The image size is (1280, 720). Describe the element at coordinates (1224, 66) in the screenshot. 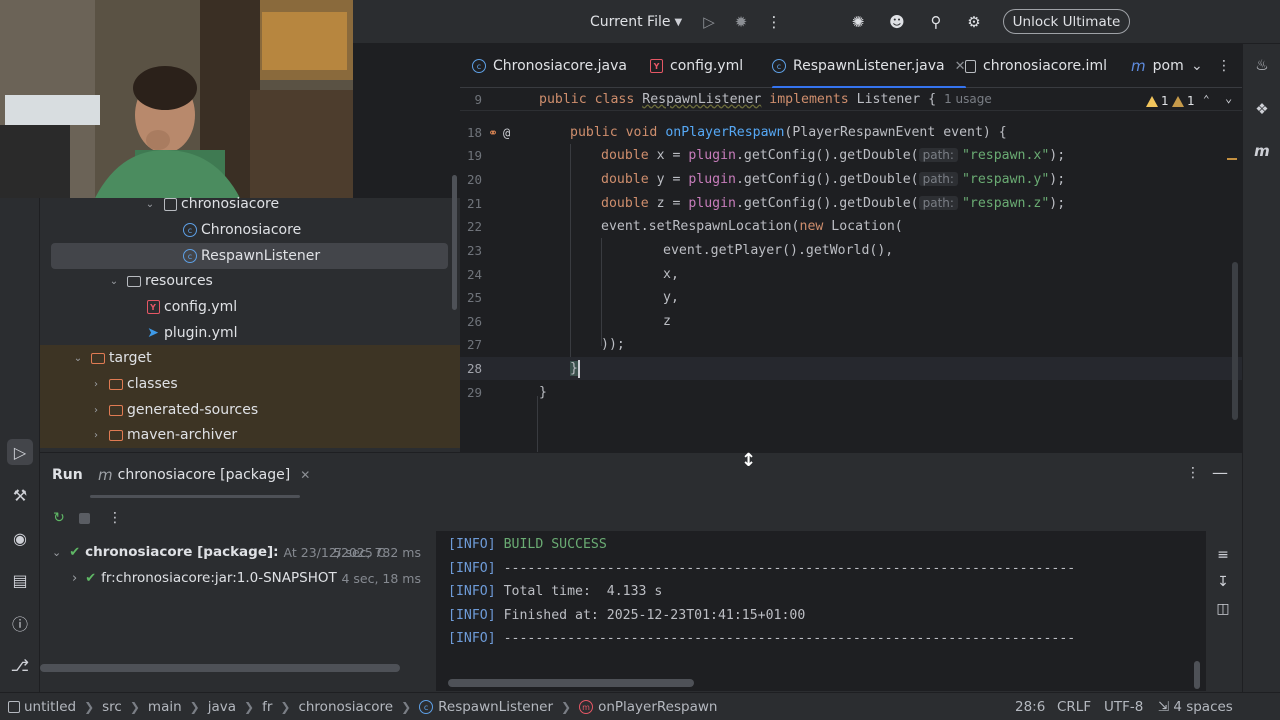

I see `more-tabs-icon: ⋮` at that location.